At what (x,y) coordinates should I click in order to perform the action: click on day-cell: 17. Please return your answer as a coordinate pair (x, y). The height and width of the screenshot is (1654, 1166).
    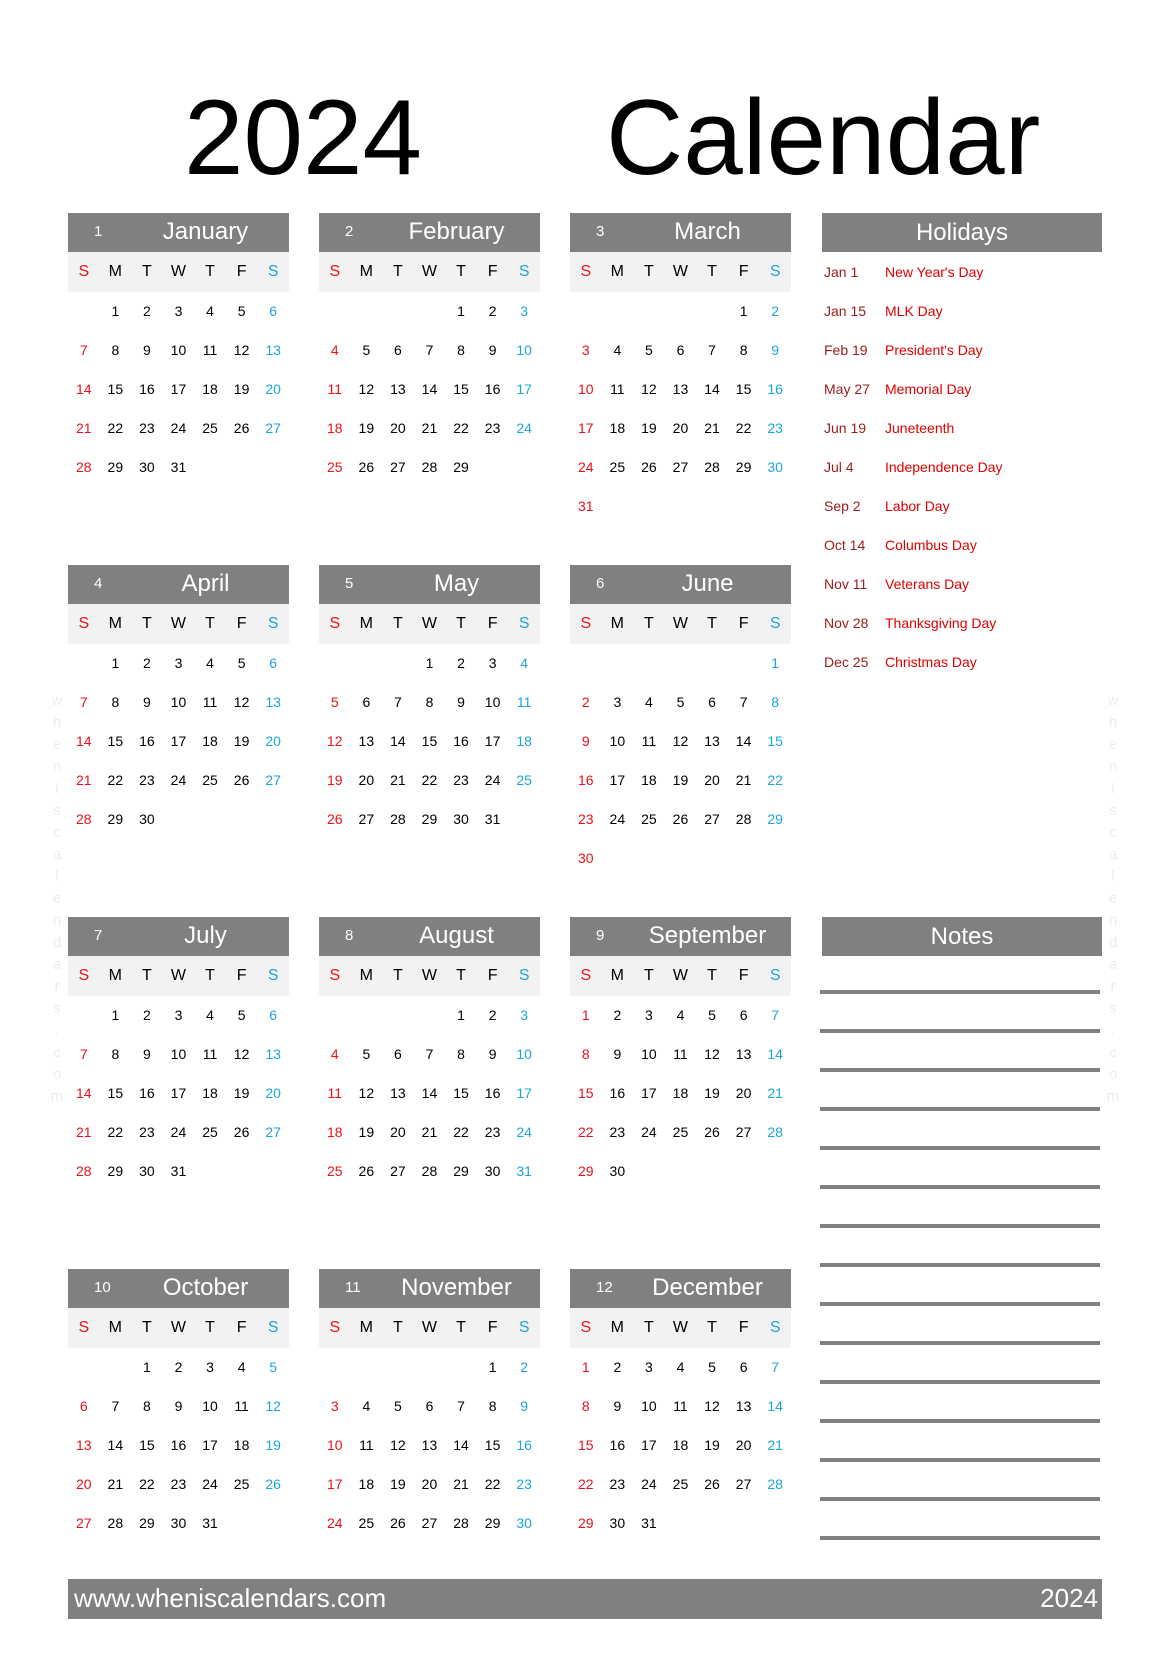
    Looking at the image, I should click on (210, 1445).